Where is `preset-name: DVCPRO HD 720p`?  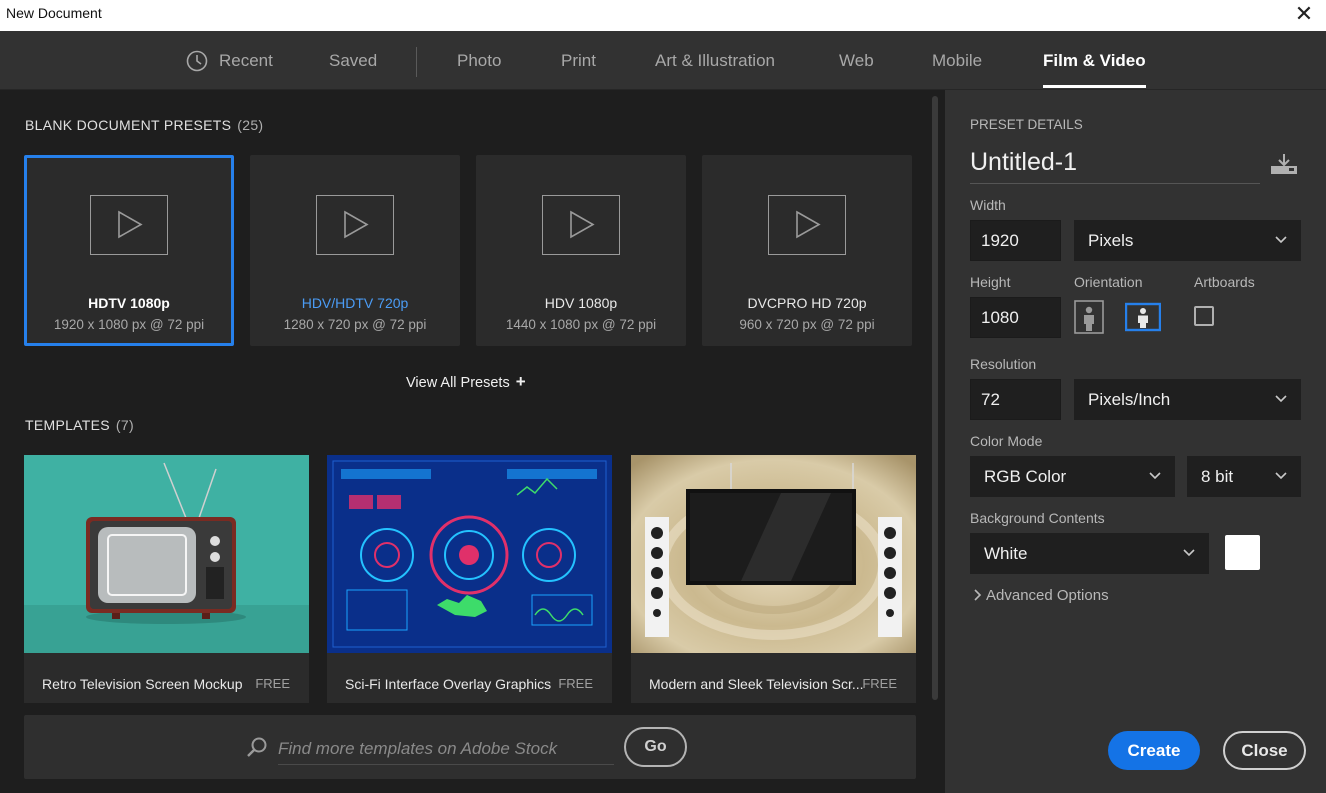 preset-name: DVCPRO HD 720p is located at coordinates (807, 303).